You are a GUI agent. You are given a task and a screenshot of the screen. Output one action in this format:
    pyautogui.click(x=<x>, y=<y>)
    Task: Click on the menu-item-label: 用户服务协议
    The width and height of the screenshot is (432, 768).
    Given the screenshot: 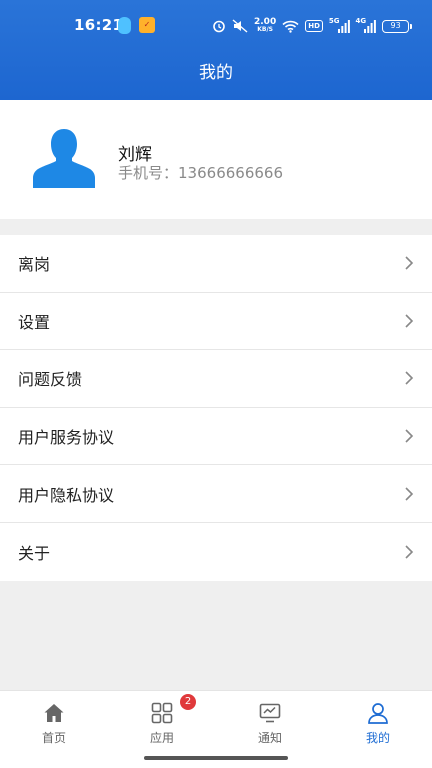 What is the action you would take?
    pyautogui.click(x=66, y=438)
    